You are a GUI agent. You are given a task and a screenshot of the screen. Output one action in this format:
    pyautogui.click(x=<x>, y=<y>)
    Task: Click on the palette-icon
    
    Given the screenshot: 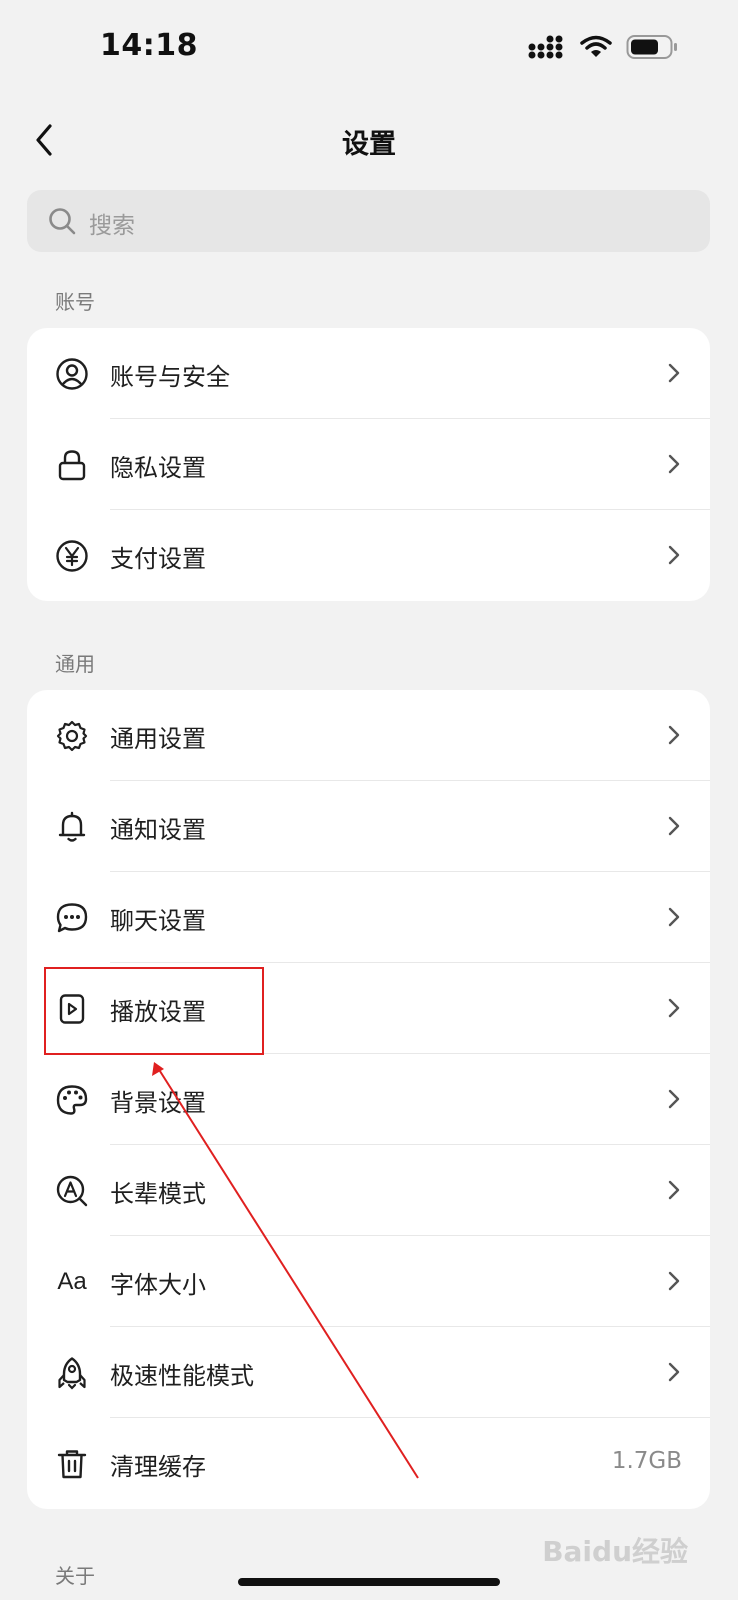 What is the action you would take?
    pyautogui.click(x=72, y=1100)
    